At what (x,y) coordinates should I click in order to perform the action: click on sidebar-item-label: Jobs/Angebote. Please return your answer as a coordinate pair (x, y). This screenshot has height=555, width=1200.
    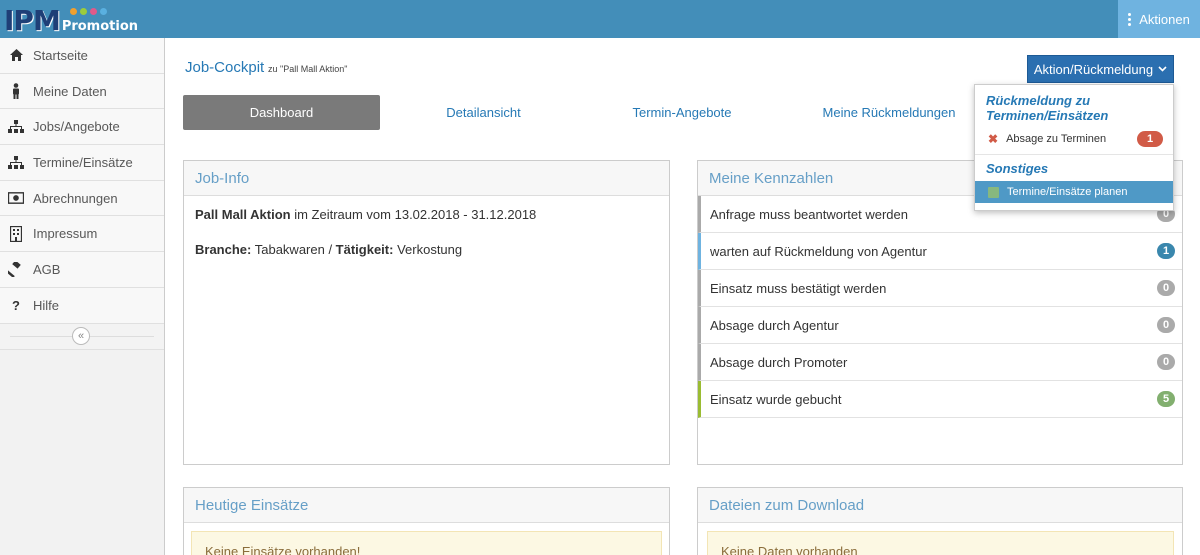
    Looking at the image, I should click on (76, 127).